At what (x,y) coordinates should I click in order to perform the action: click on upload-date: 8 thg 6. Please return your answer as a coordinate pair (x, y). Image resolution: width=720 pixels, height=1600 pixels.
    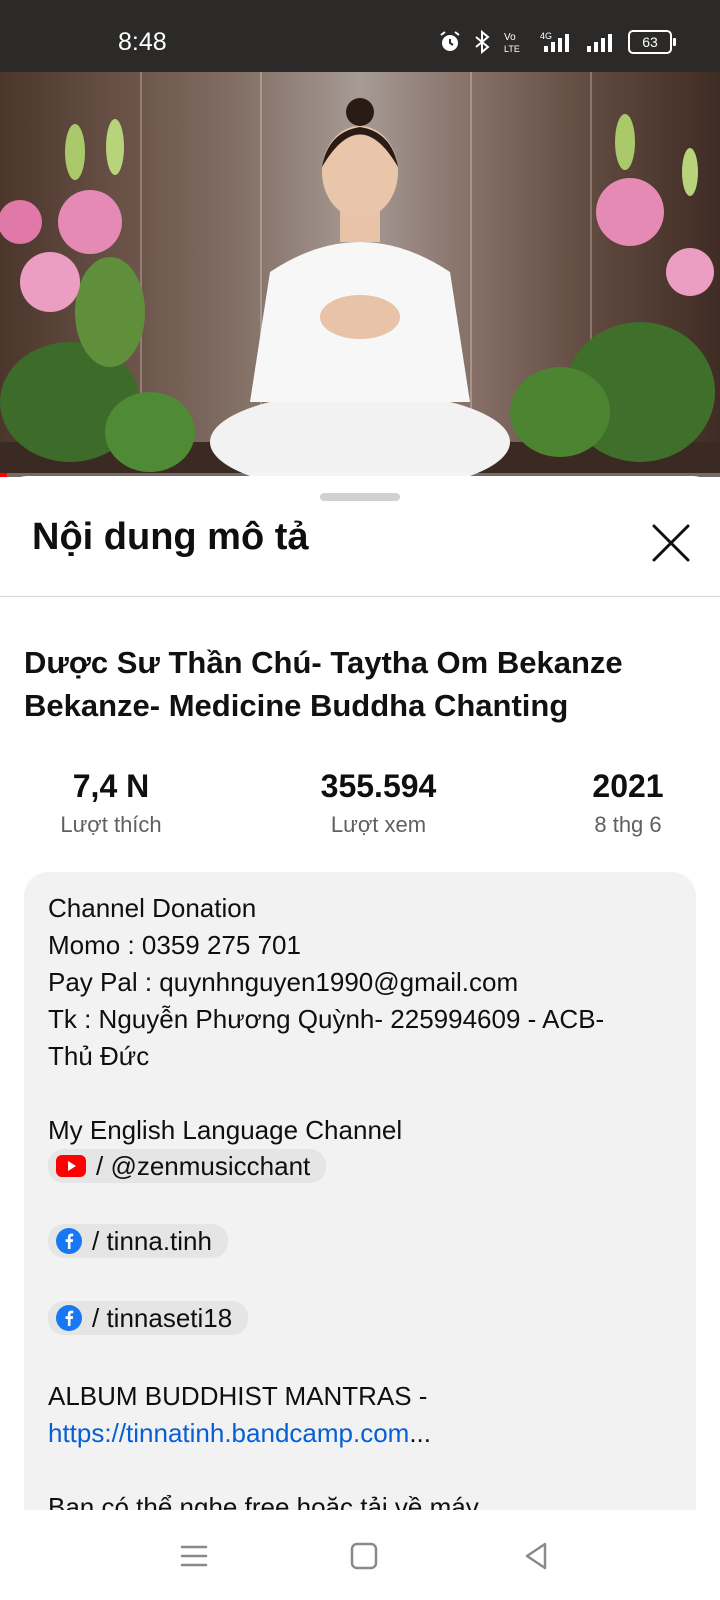
    Looking at the image, I should click on (628, 824).